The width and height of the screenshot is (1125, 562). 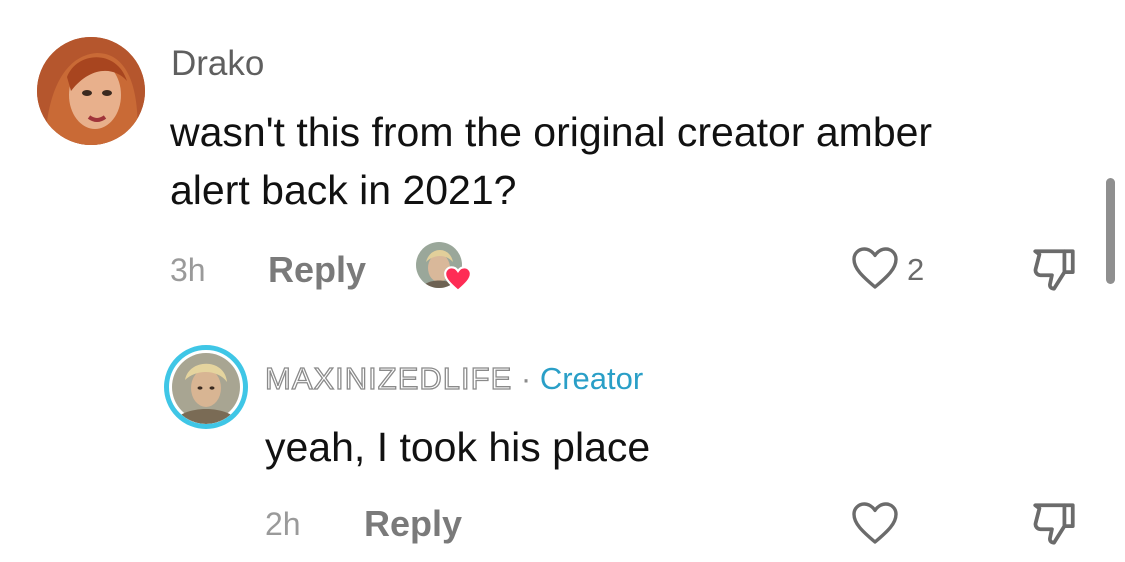 I want to click on reply-username: MAXINIZEDLIFE, so click(x=388, y=378).